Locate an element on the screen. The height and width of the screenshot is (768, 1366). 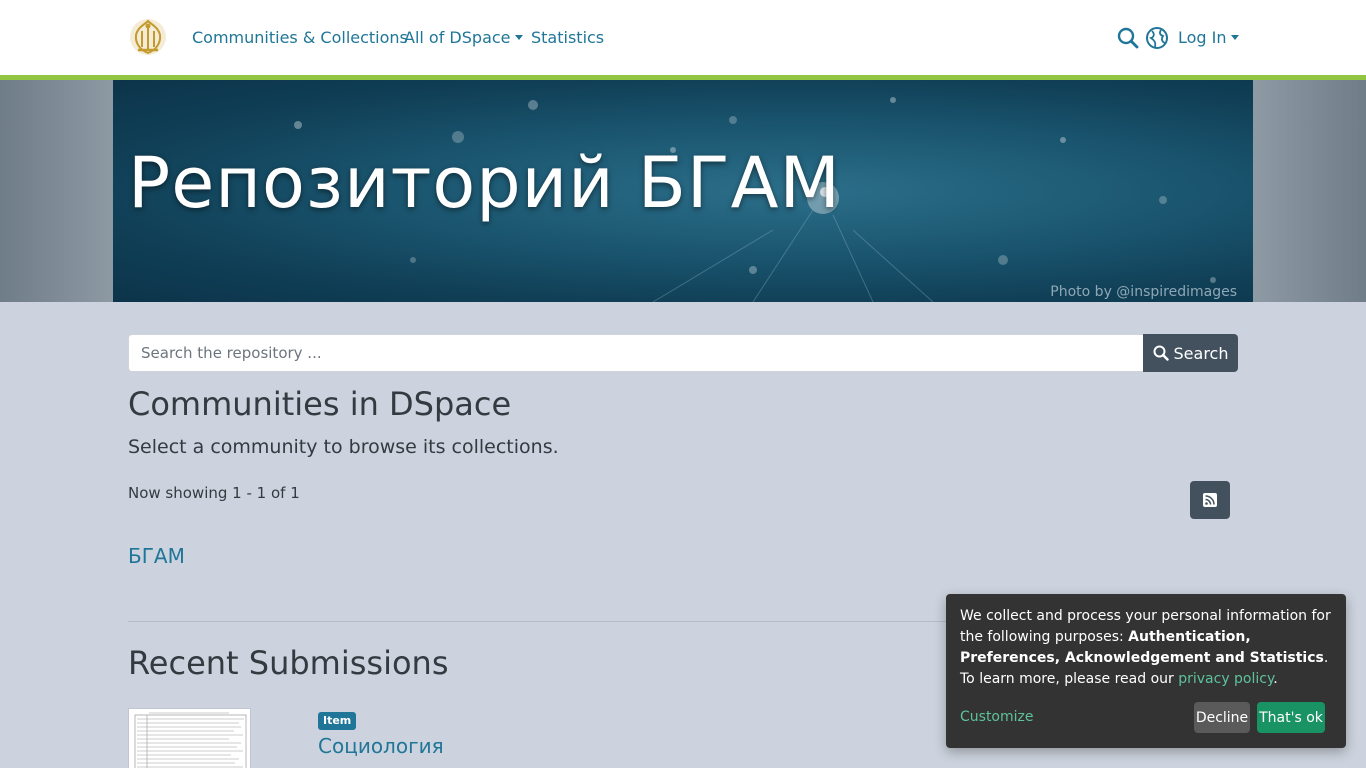
cookie-accept-button: That's ok is located at coordinates (1291, 717).